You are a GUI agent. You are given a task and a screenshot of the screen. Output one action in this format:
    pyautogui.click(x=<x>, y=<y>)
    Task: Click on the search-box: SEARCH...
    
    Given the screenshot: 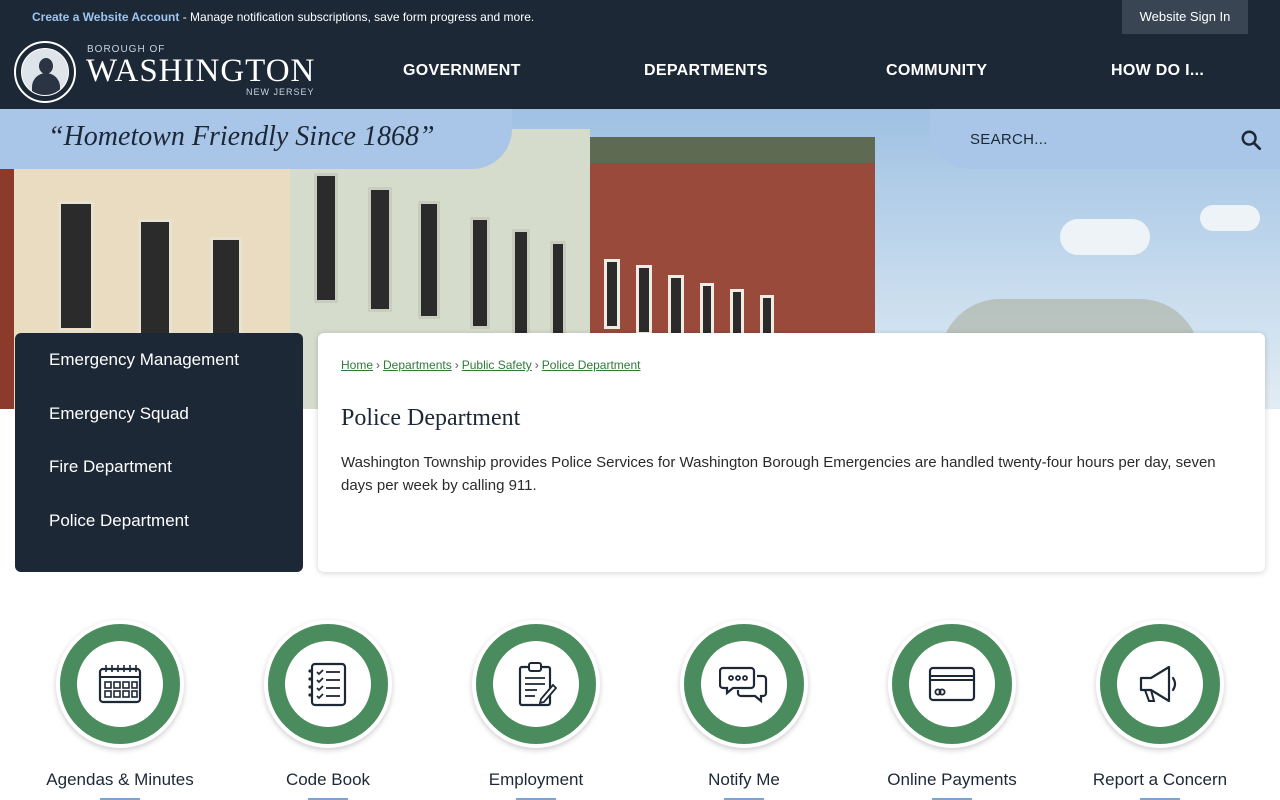 What is the action you would take?
    pyautogui.click(x=1105, y=139)
    